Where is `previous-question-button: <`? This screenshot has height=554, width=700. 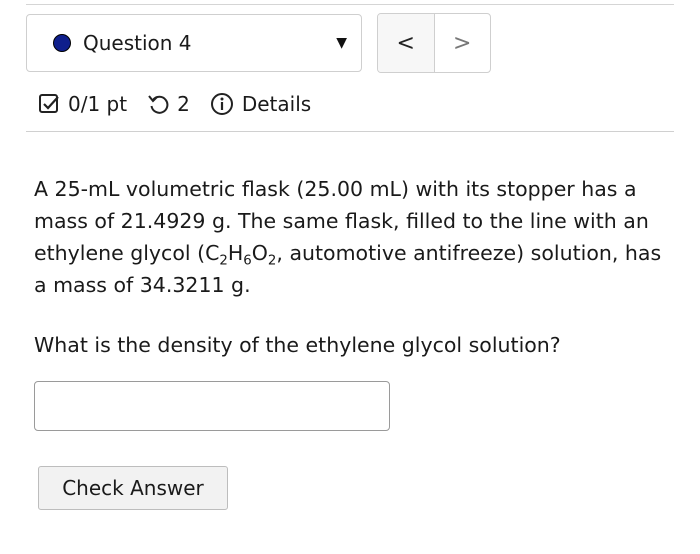
previous-question-button: < is located at coordinates (406, 43).